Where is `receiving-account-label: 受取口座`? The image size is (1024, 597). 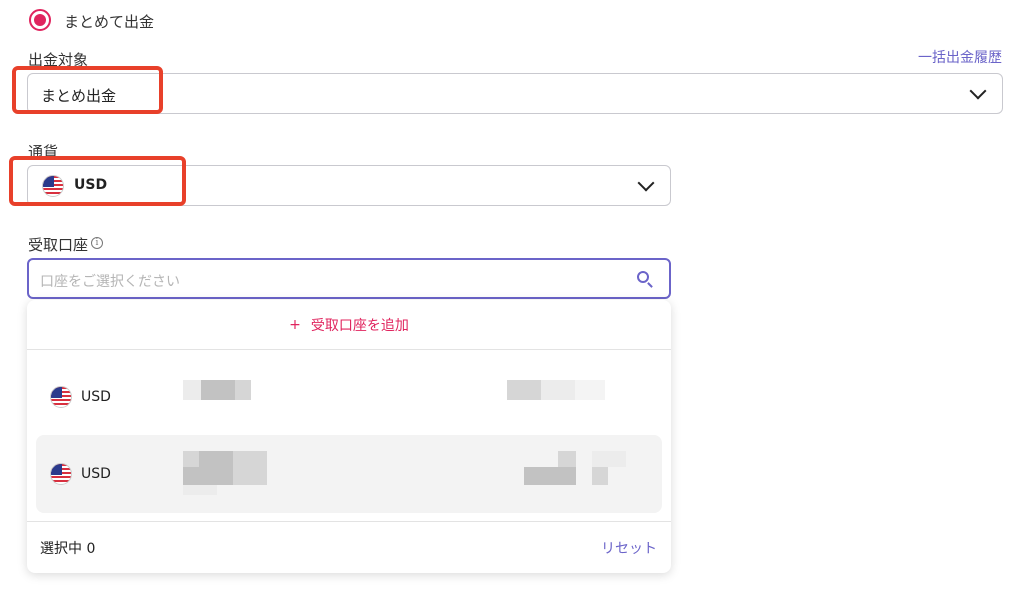
receiving-account-label: 受取口座 is located at coordinates (58, 245).